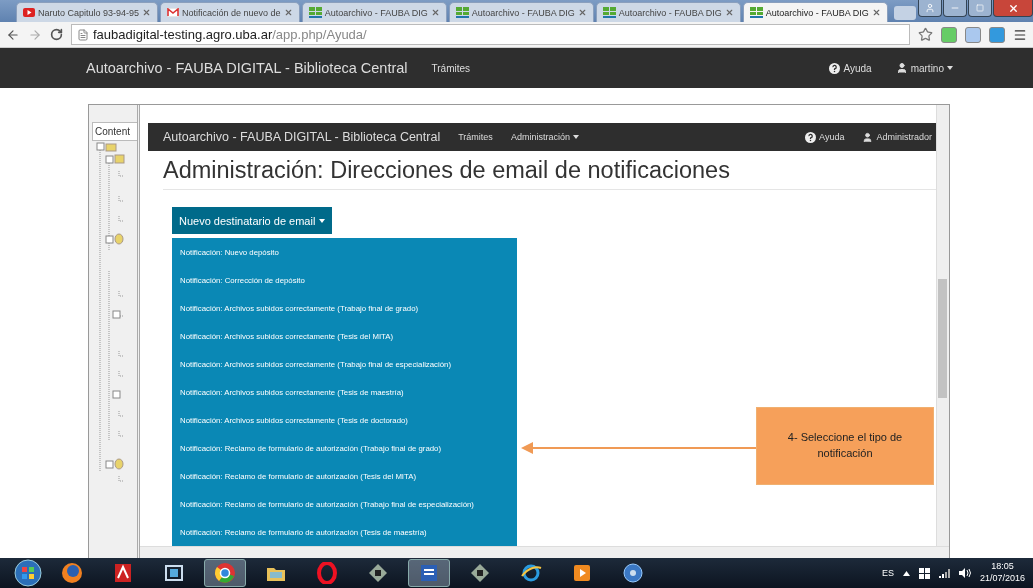 The width and height of the screenshot is (1033, 588). I want to click on volume-icon, so click(964, 573).